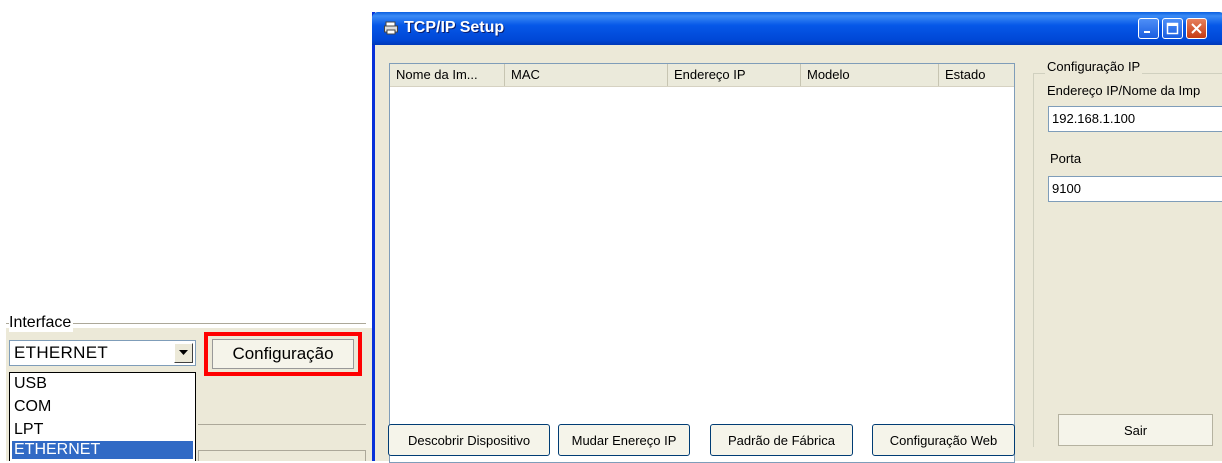 This screenshot has width=1222, height=463. I want to click on interface-select: ETHERNET, so click(102, 353).